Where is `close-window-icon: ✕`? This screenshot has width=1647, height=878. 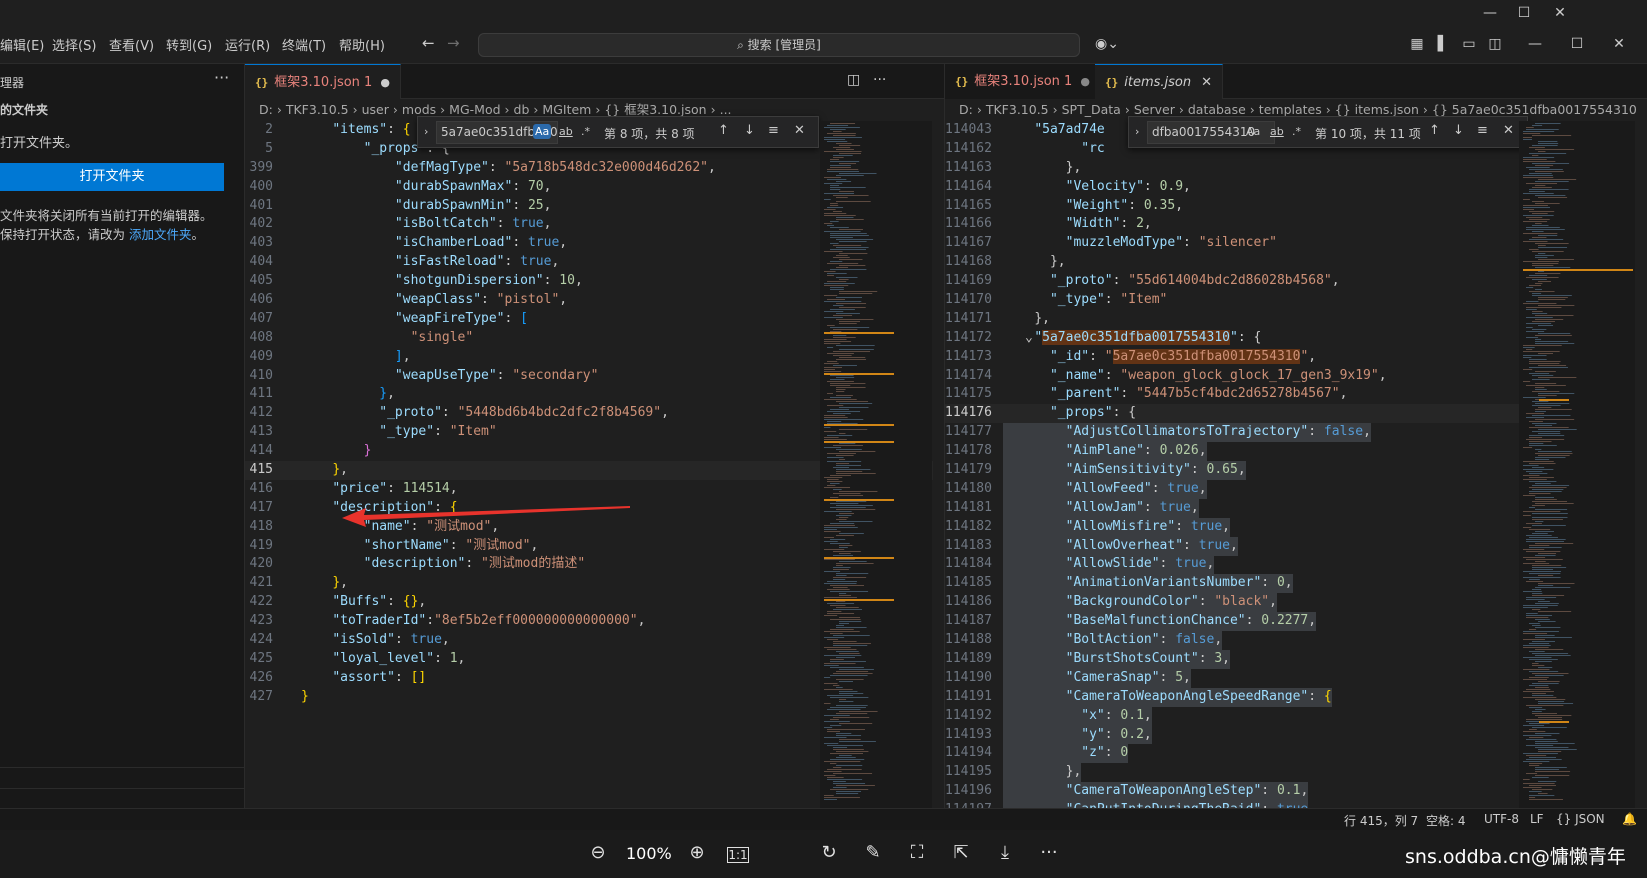 close-window-icon: ✕ is located at coordinates (1619, 44).